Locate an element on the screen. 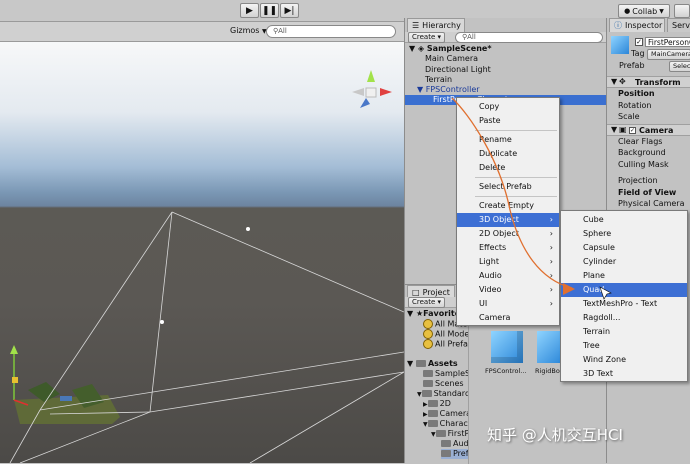 This screenshot has width=690, height=464. mouse-cursor-icon is located at coordinates (605, 293).